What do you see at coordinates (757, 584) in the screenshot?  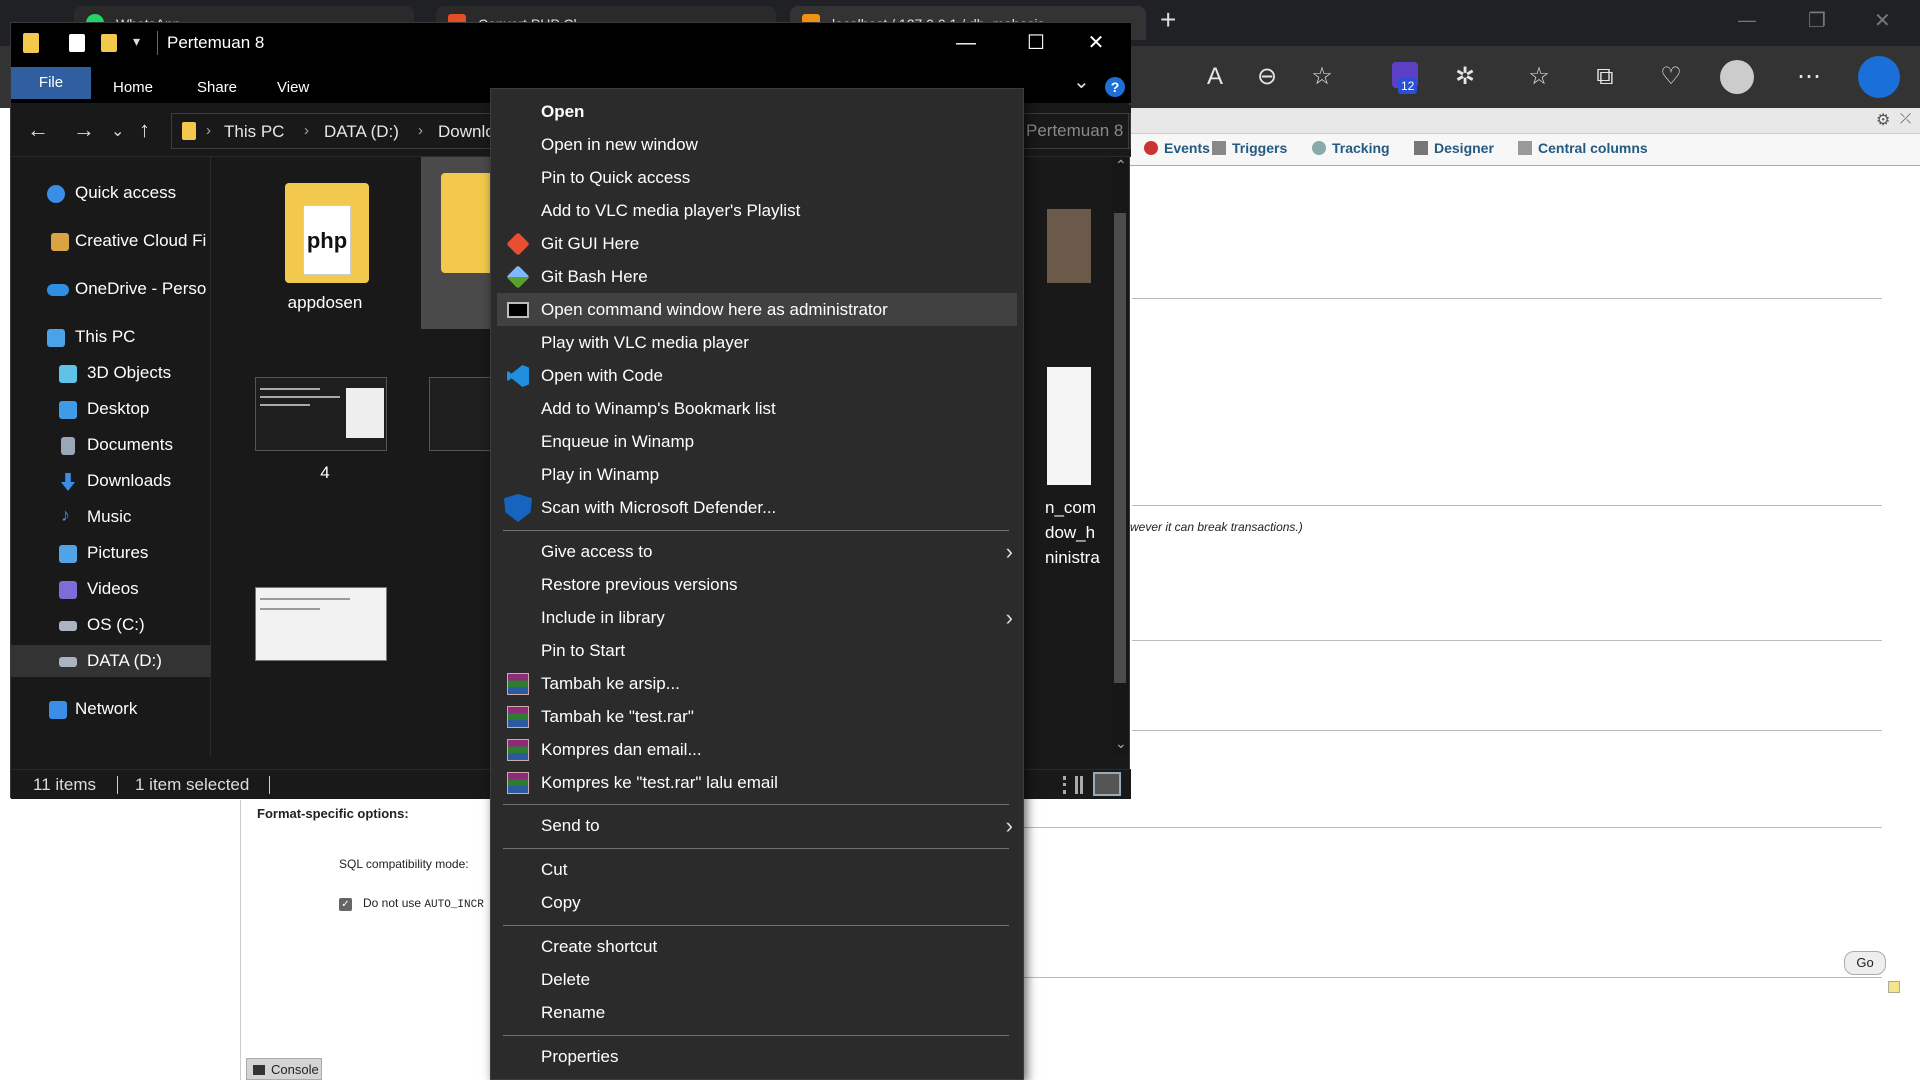 I see `menu-item-restore-versions: Restore previous versions` at bounding box center [757, 584].